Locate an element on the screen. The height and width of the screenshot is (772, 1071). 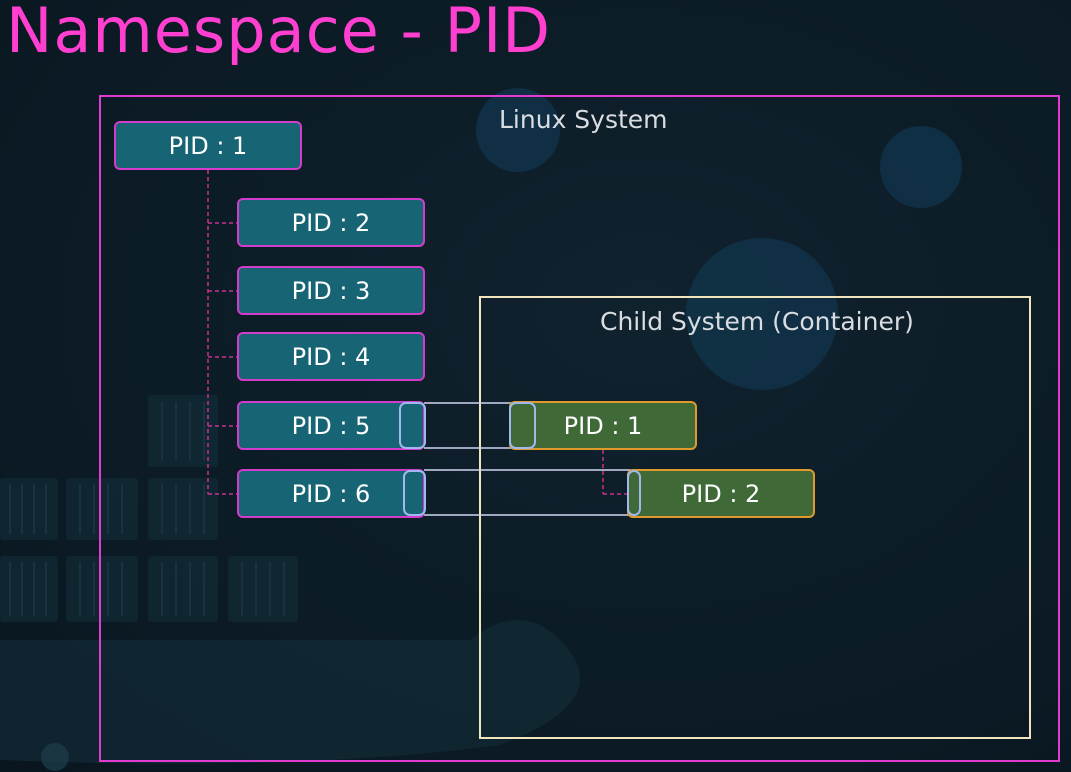
container-process-pid-1: PID : 1 is located at coordinates (603, 425).